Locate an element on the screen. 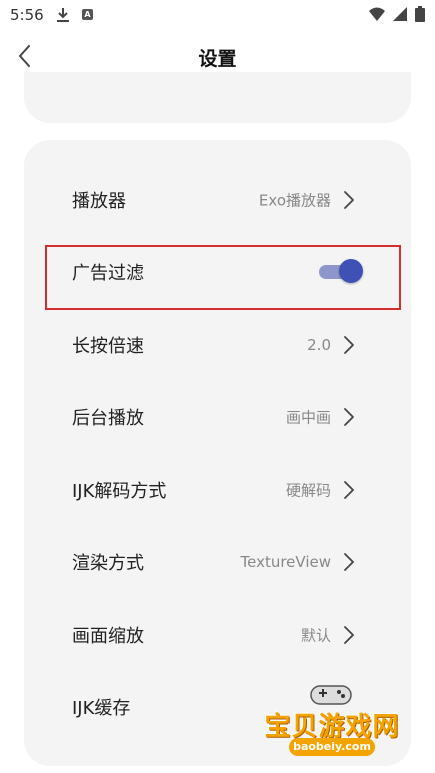  status-icons is located at coordinates (397, 14).